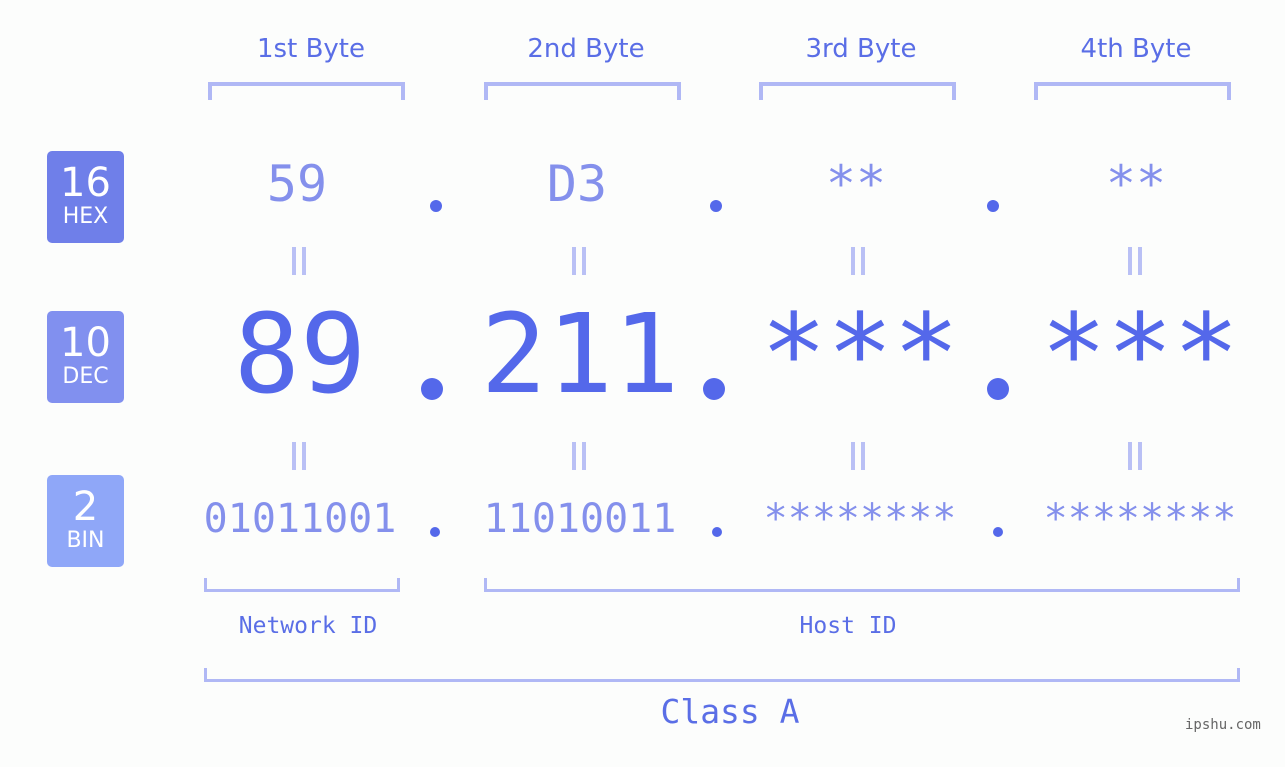  I want to click on byte-header-3: 3rd Byte, so click(861, 49).